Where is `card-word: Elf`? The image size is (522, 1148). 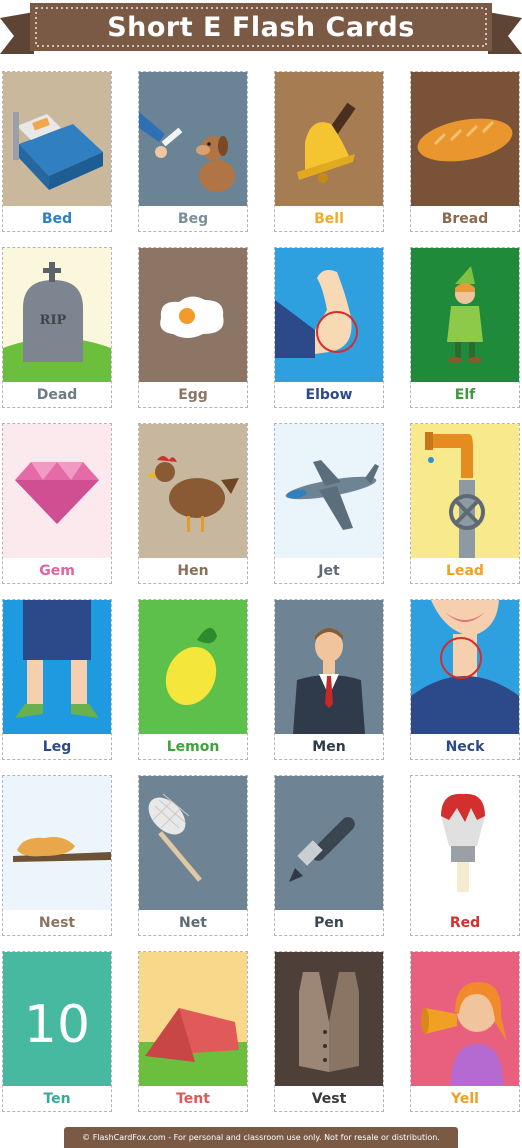
card-word: Elf is located at coordinates (465, 395).